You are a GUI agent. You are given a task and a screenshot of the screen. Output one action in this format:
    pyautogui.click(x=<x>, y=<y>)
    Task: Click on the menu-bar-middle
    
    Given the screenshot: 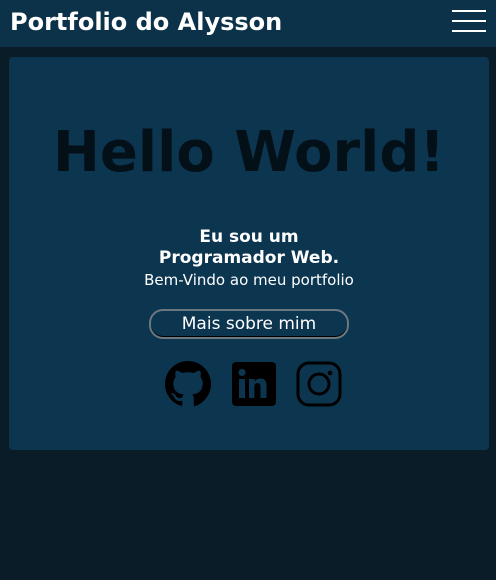 What is the action you would take?
    pyautogui.click(x=469, y=21)
    